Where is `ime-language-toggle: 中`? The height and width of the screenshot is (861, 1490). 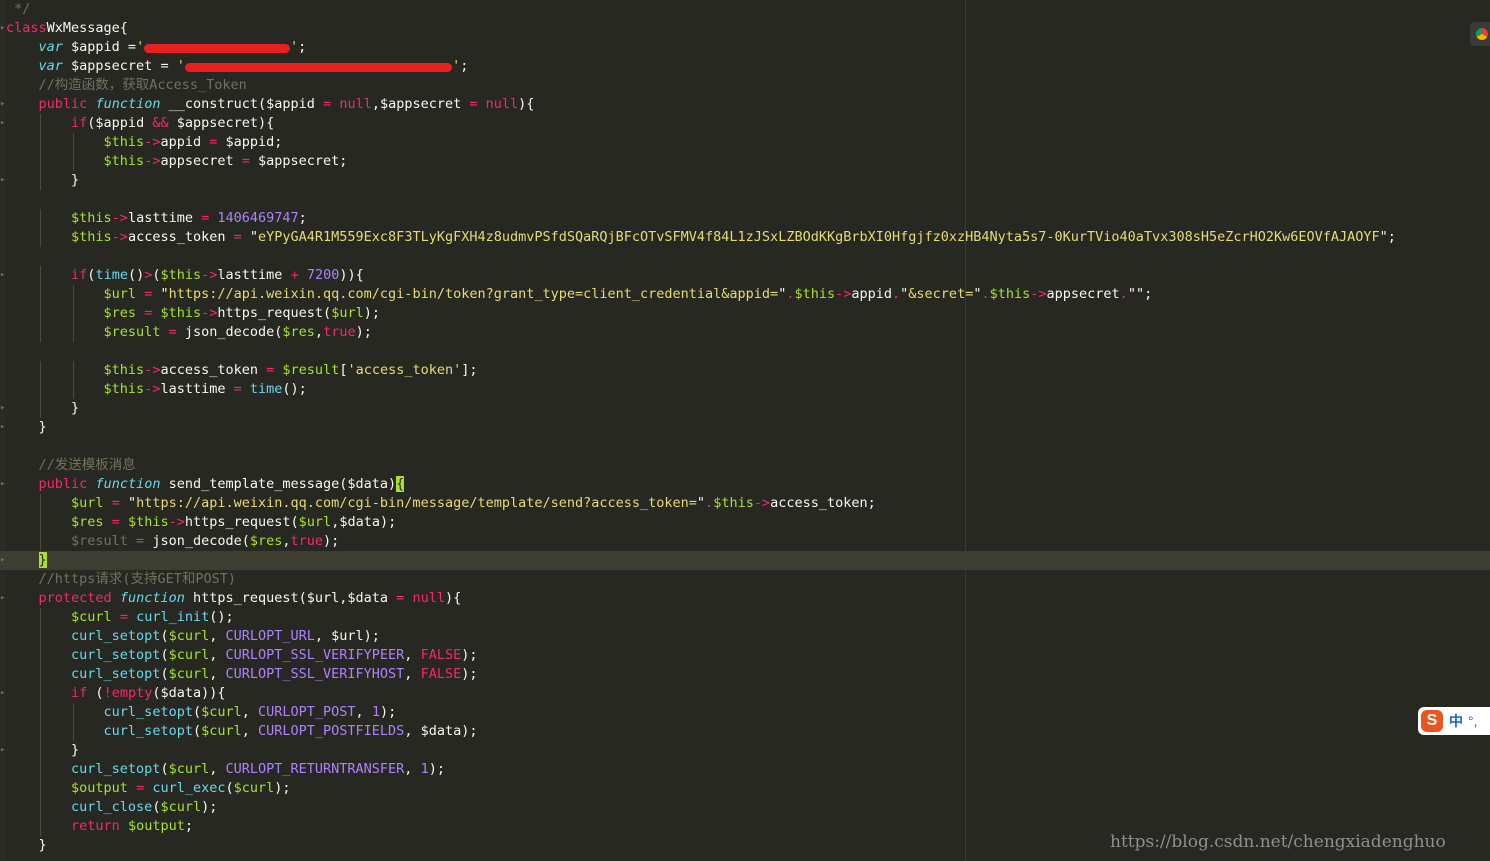 ime-language-toggle: 中 is located at coordinates (1456, 721).